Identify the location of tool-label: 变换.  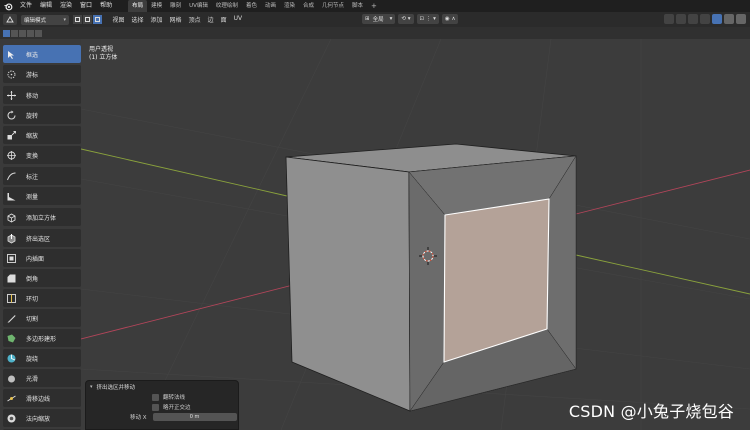
(32, 156).